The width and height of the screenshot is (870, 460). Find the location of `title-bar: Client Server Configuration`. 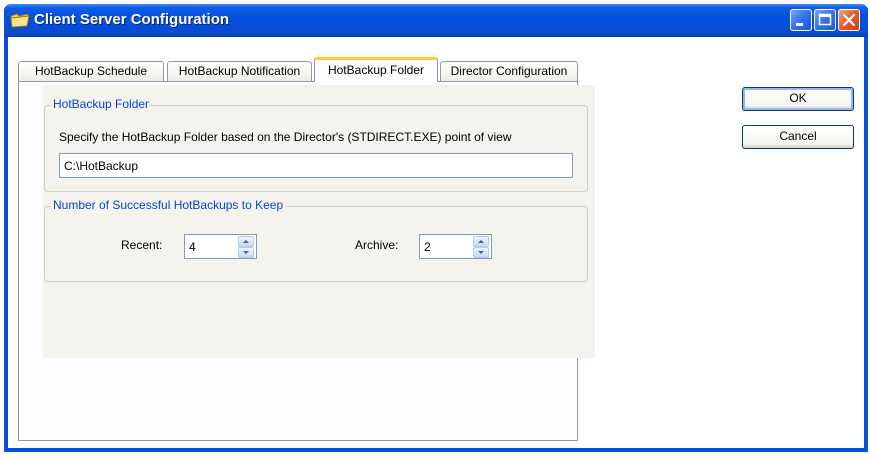

title-bar: Client Server Configuration is located at coordinates (436, 20).